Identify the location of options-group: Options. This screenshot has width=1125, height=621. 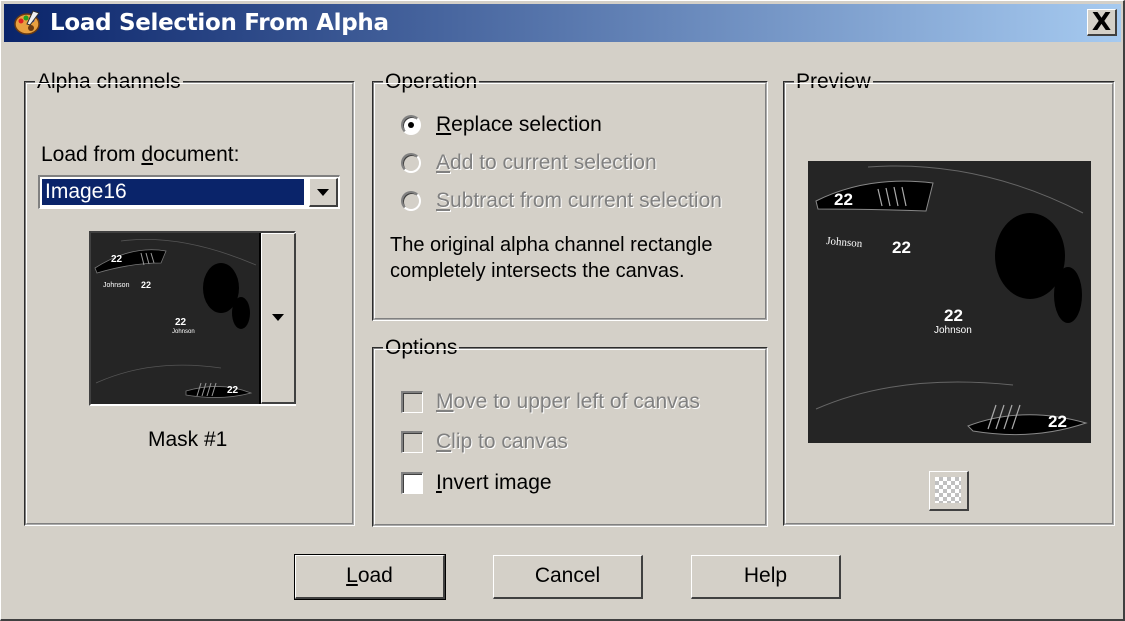
(570, 431).